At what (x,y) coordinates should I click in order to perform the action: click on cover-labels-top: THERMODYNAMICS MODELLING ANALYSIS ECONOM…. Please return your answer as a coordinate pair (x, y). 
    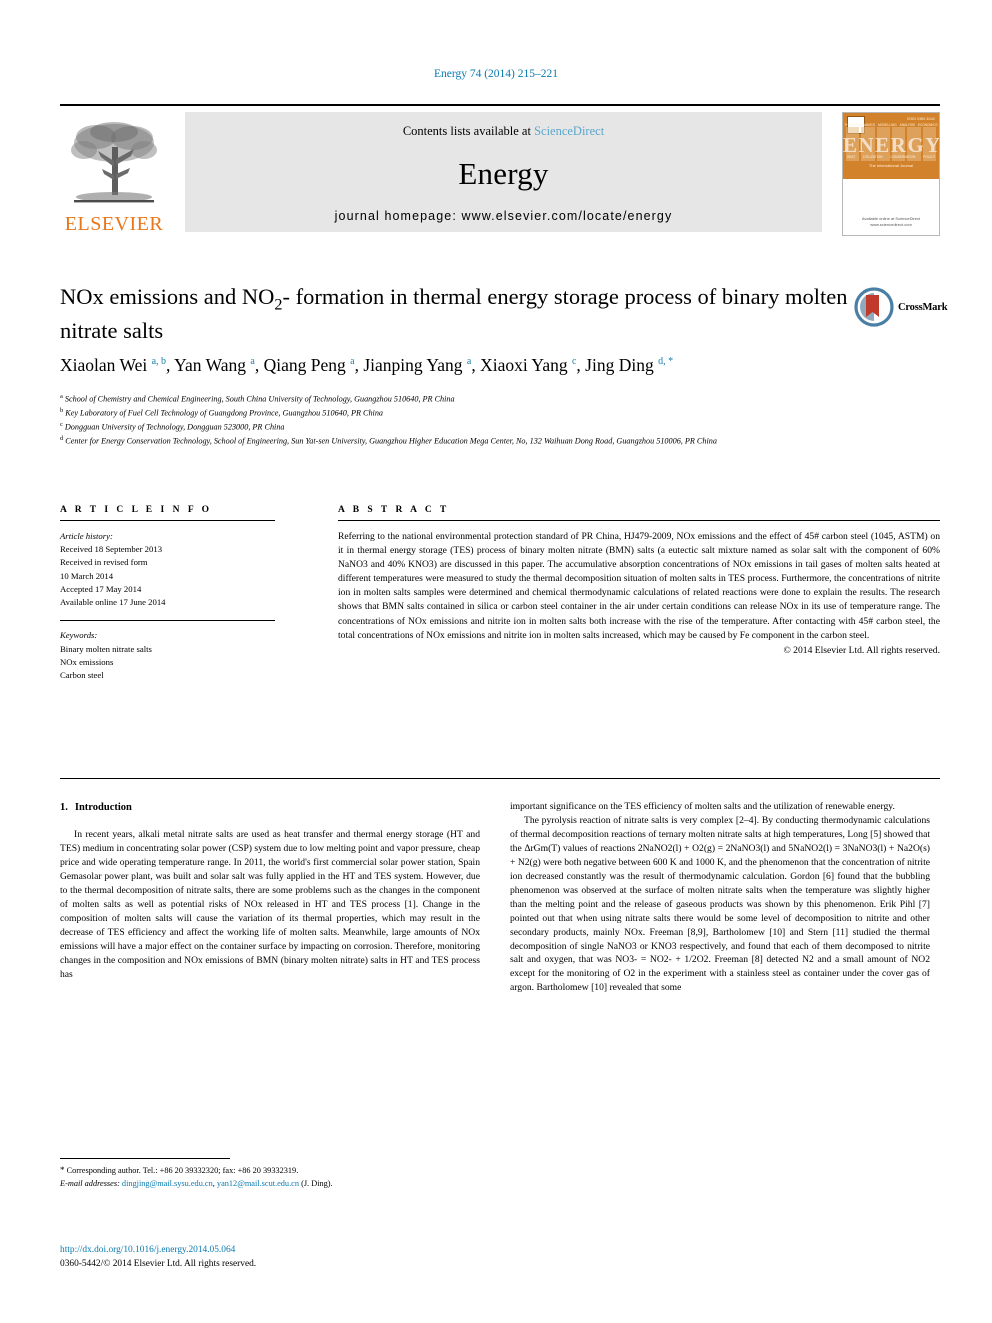
    Looking at the image, I should click on (891, 125).